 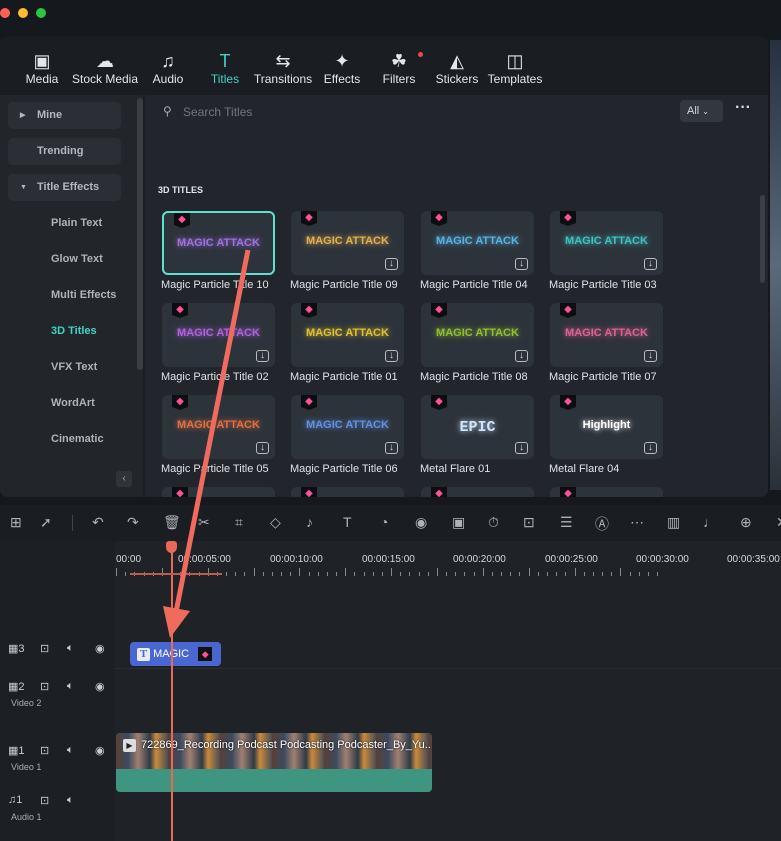 I want to click on annotation-arrow, so click(x=207, y=443).